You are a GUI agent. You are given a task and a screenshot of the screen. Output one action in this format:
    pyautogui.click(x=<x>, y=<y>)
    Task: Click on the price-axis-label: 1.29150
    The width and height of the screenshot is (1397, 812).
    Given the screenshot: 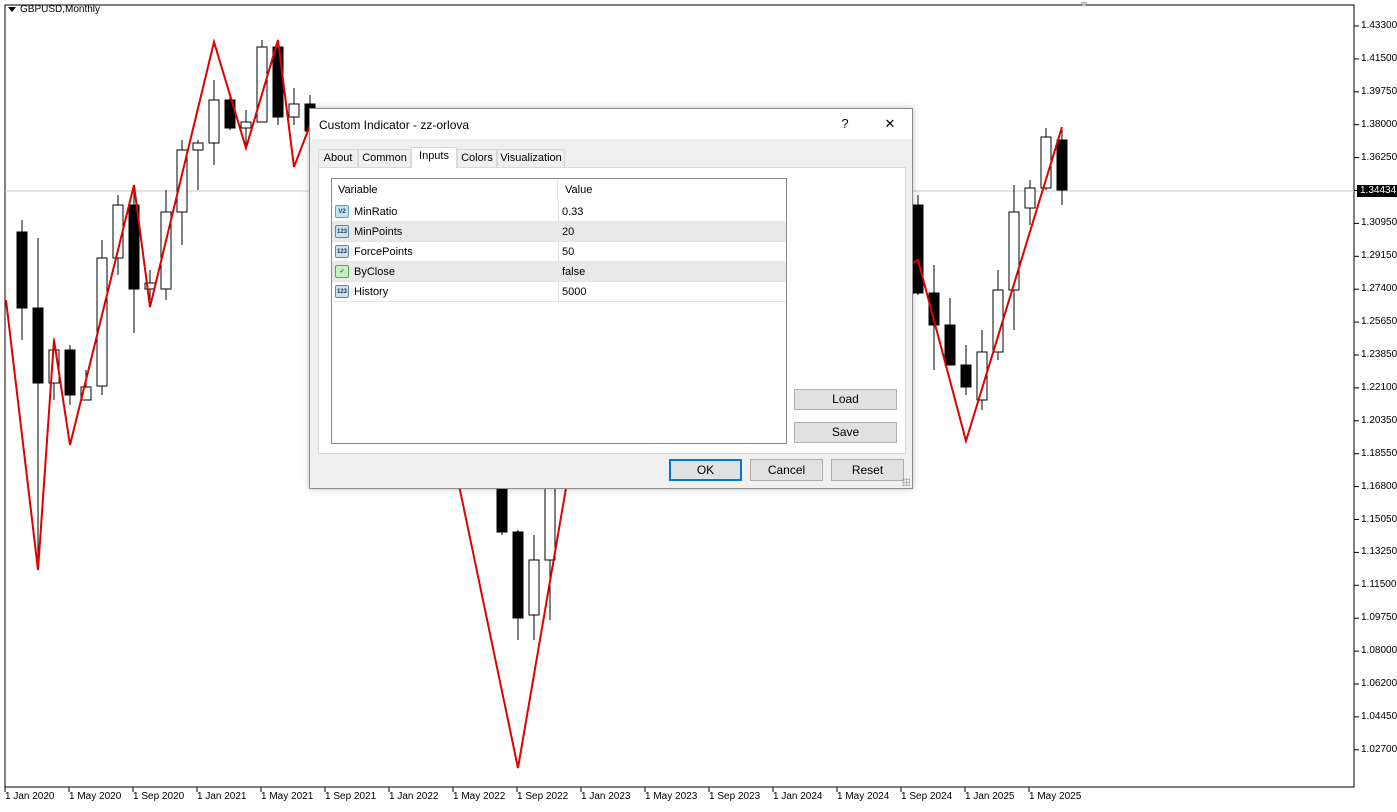 What is the action you would take?
    pyautogui.click(x=1379, y=256)
    